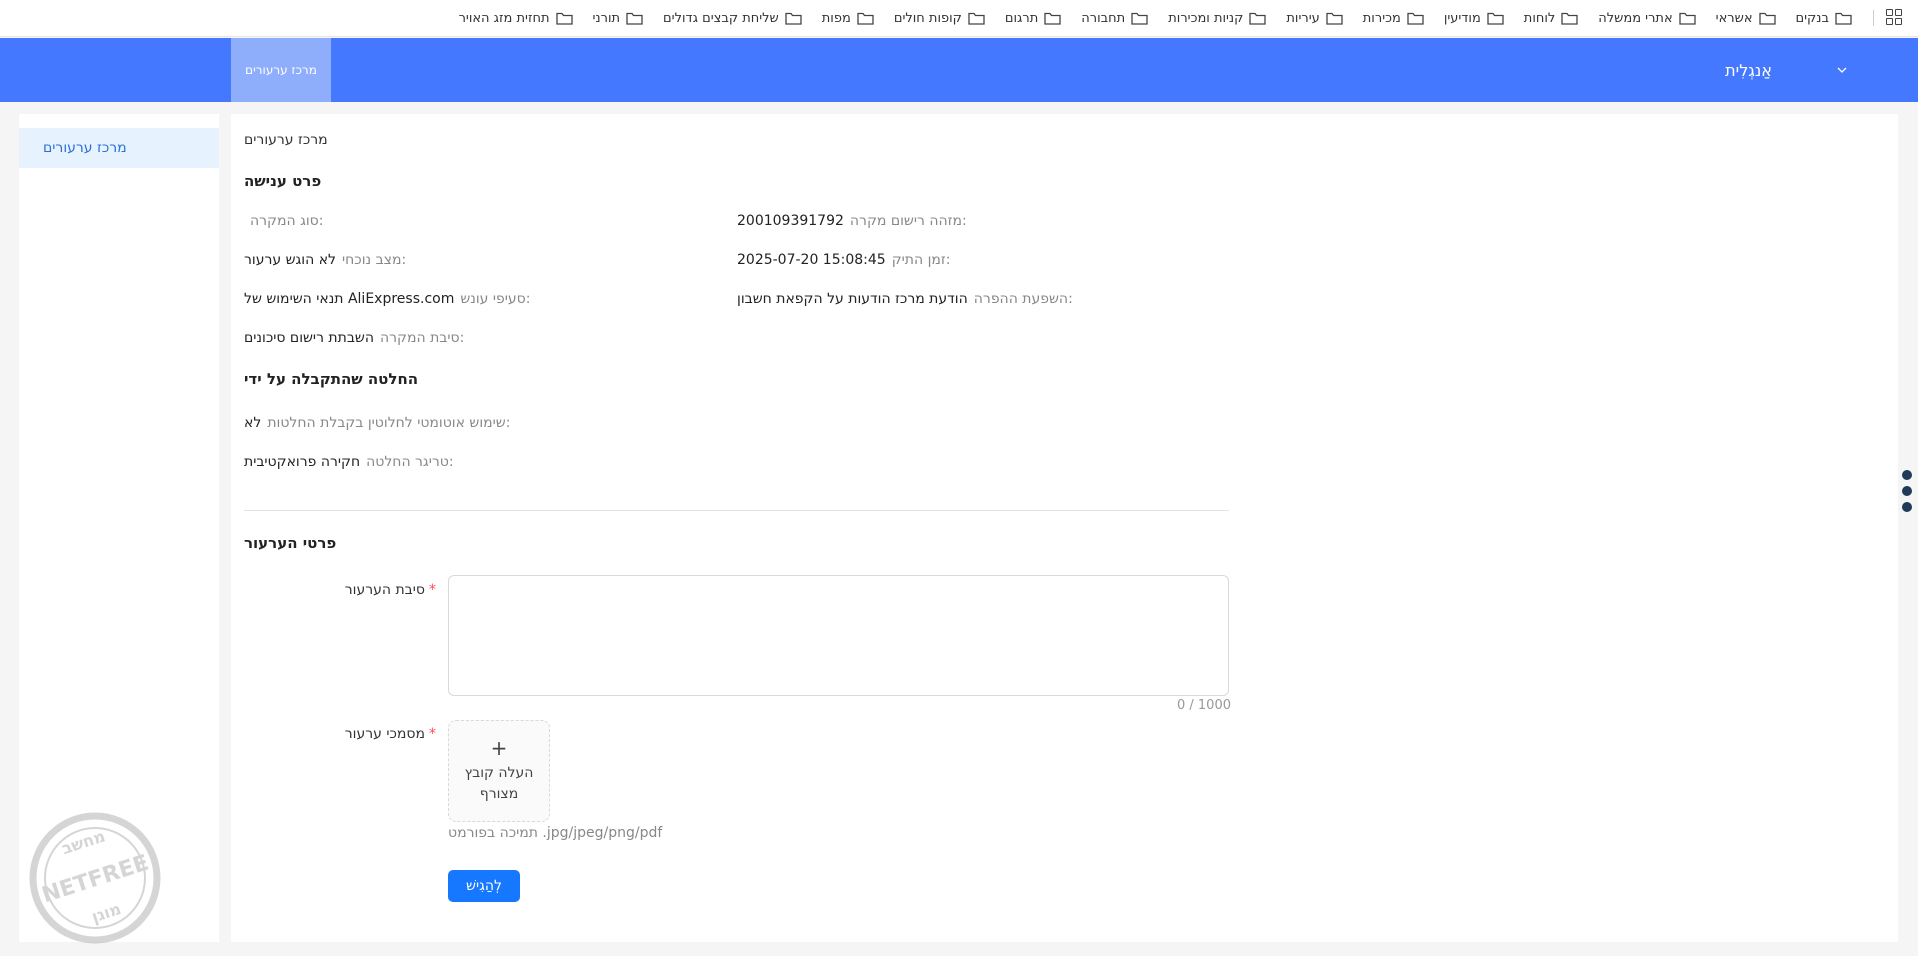 The image size is (1918, 956). Describe the element at coordinates (333, 590) in the screenshot. I see `appeal-reason-label: * סיבת הערעור` at that location.